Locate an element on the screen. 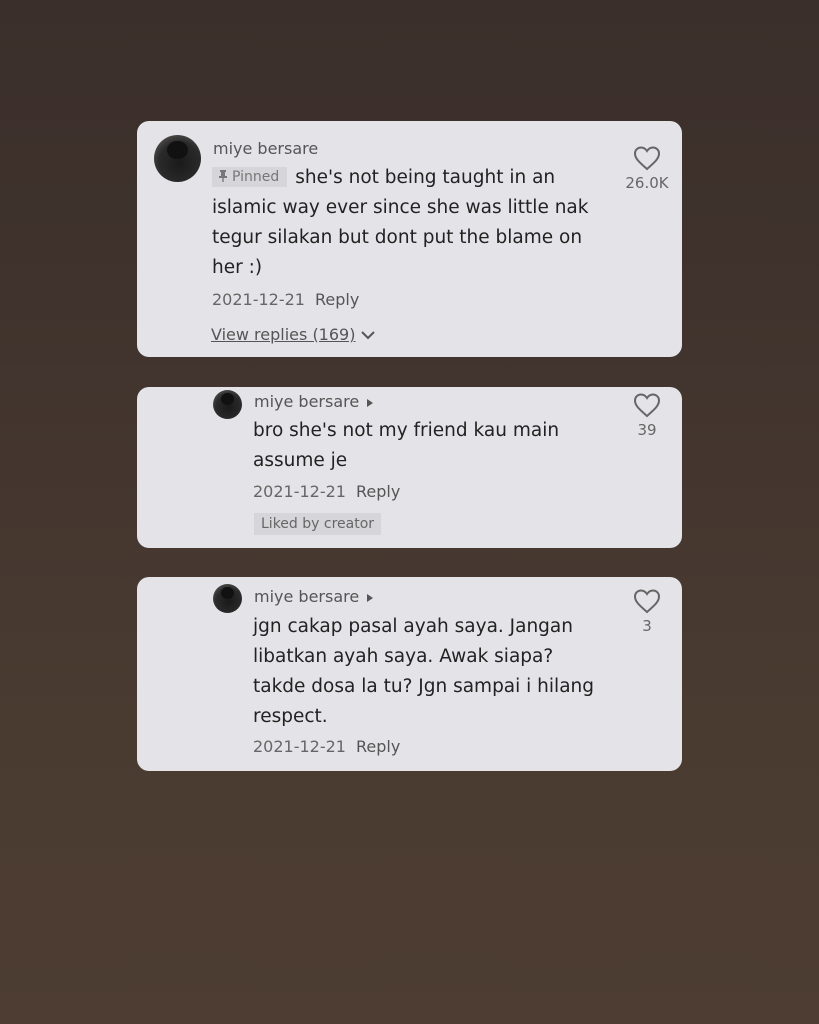  like-count: 39 is located at coordinates (647, 430).